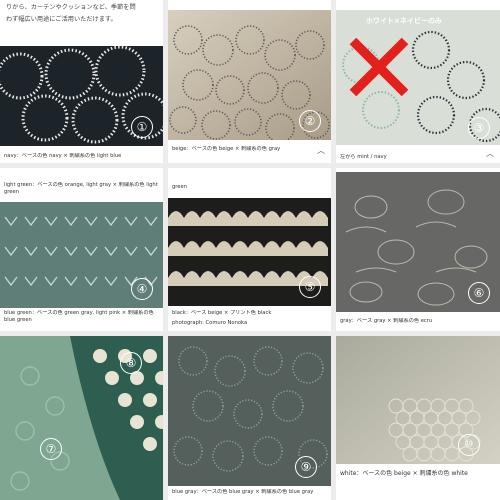 Image resolution: width=500 pixels, height=500 pixels. What do you see at coordinates (469, 445) in the screenshot?
I see `number-badge-10: ⑩` at bounding box center [469, 445].